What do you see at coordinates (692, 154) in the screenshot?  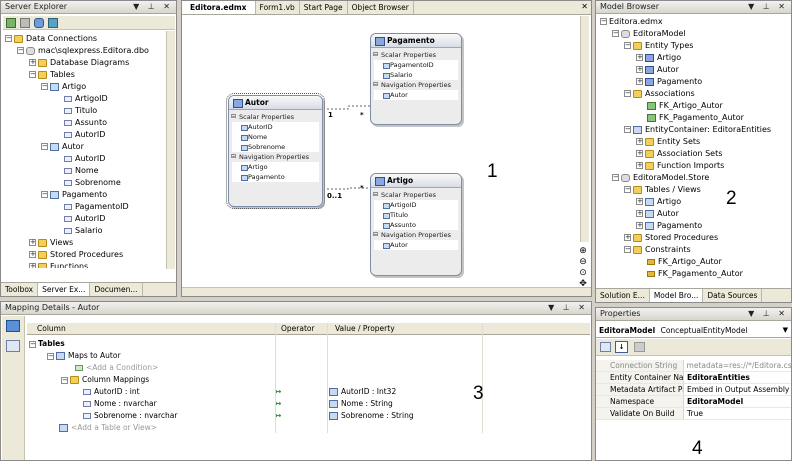 I see `tree-item: + Association Sets` at bounding box center [692, 154].